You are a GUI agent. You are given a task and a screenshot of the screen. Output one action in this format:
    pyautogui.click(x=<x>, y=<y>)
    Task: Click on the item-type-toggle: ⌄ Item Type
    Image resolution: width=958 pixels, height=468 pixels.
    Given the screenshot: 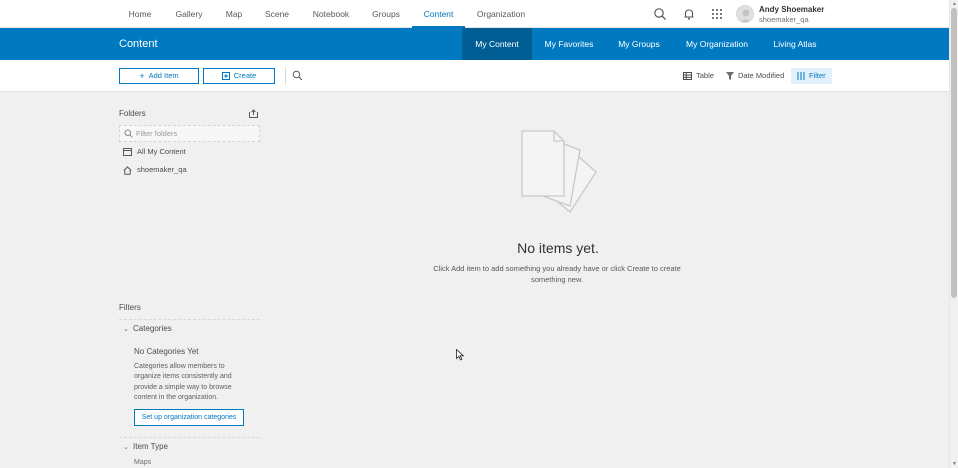 What is the action you would take?
    pyautogui.click(x=145, y=446)
    